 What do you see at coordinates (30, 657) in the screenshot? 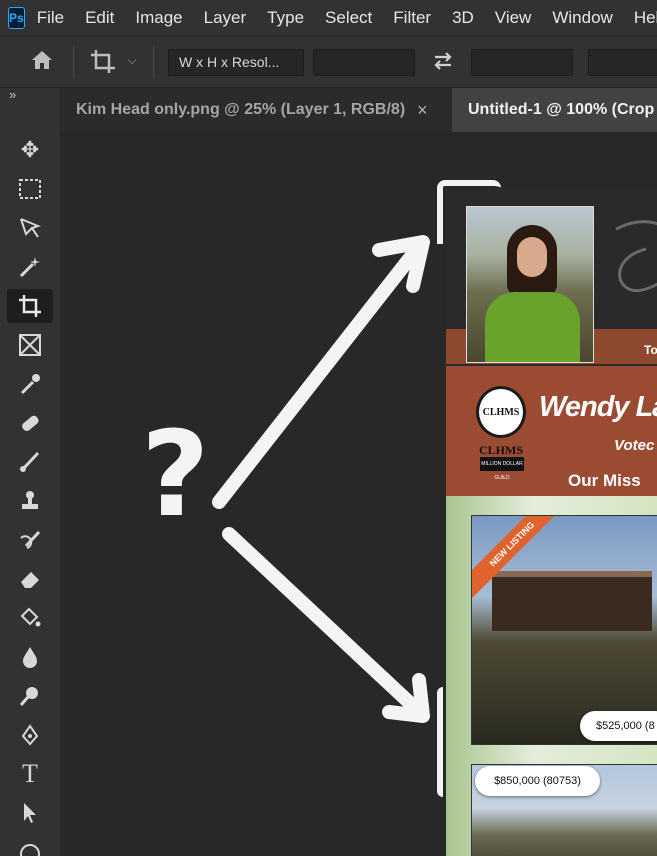
I see `blur-tool-icon` at bounding box center [30, 657].